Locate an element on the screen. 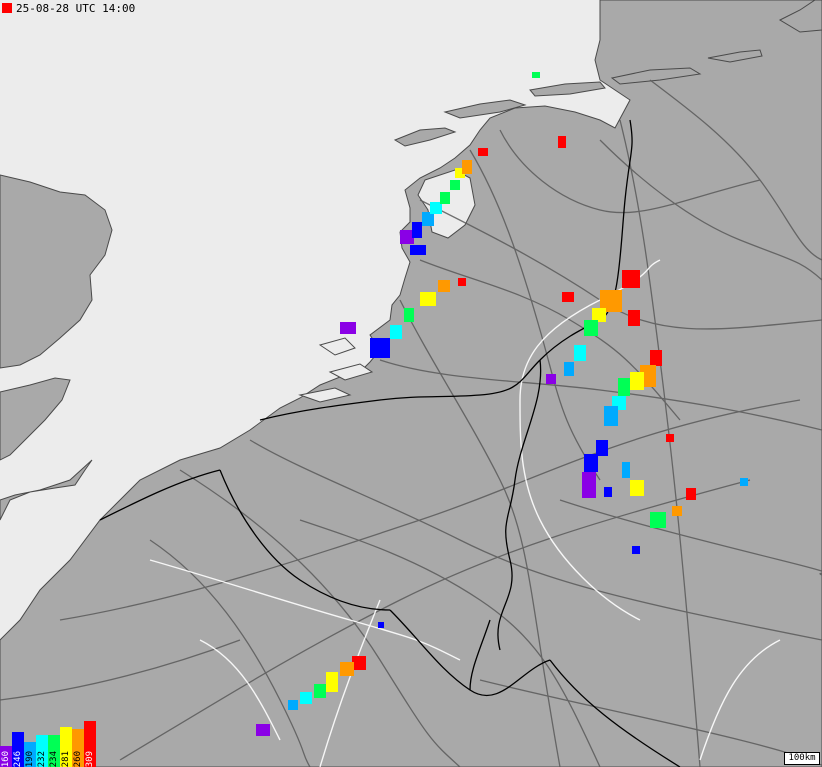 The width and height of the screenshot is (822, 767). scale-label: 100km is located at coordinates (802, 758).